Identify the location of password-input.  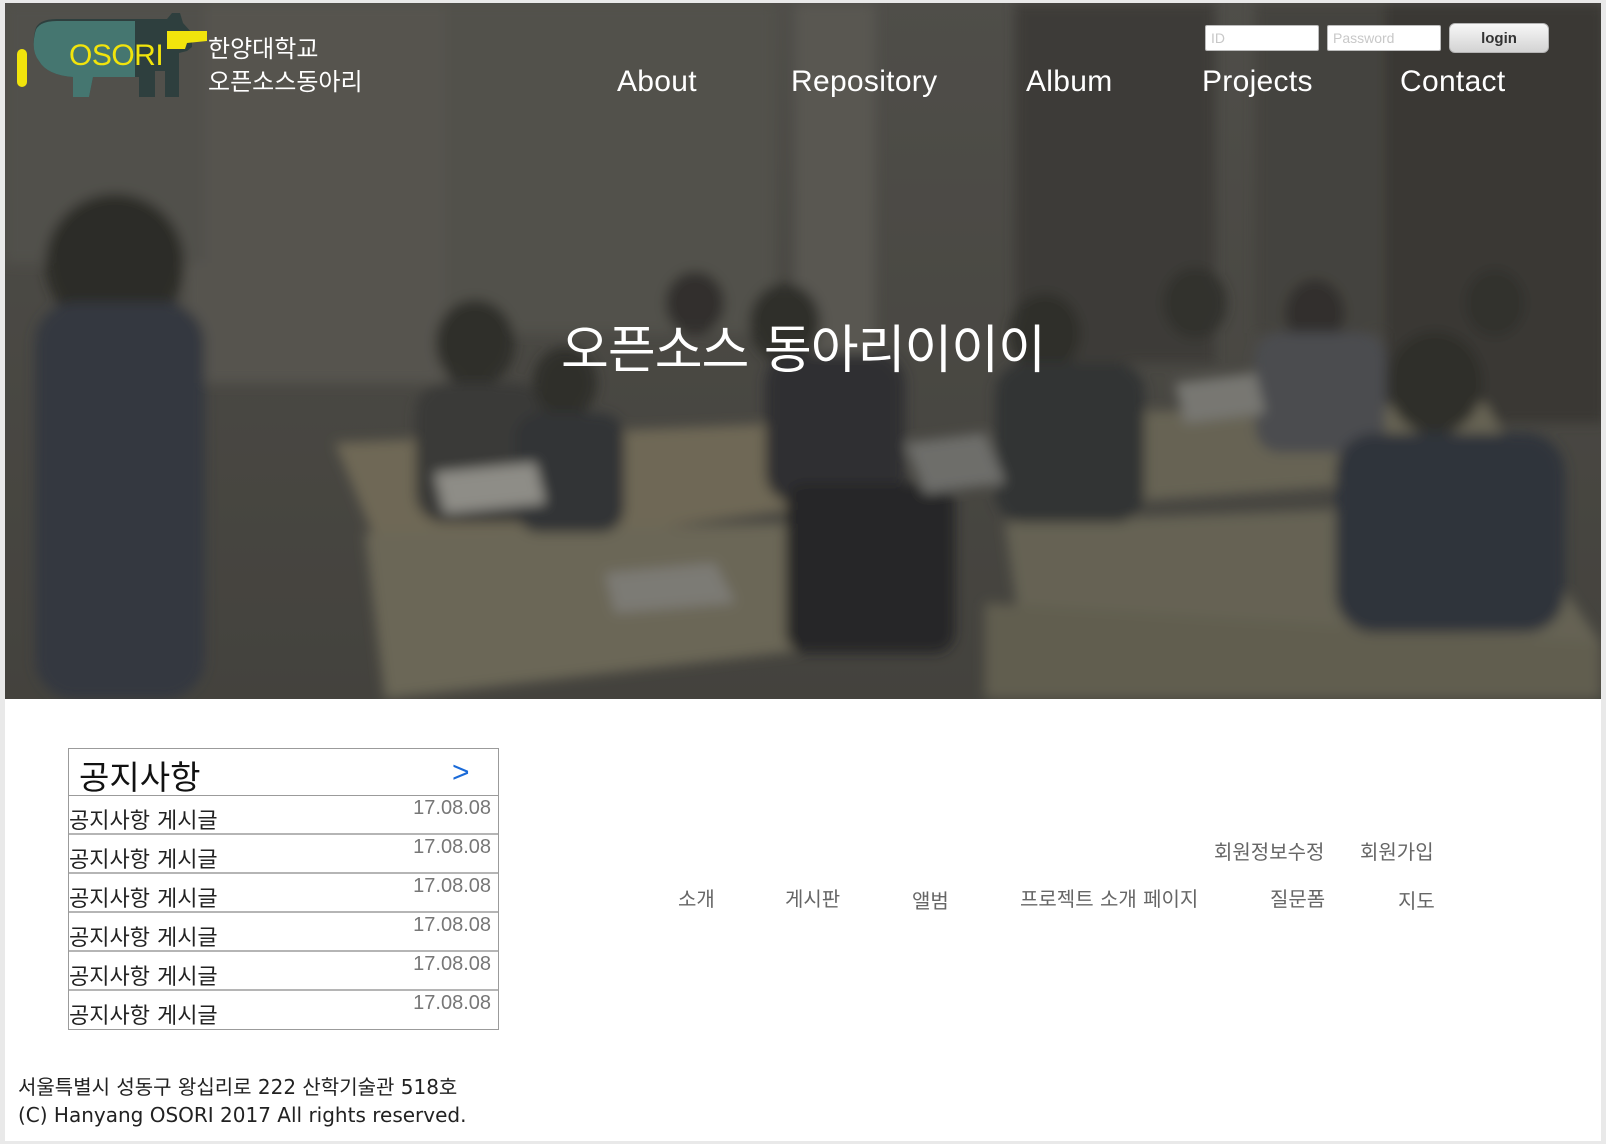
(1384, 38).